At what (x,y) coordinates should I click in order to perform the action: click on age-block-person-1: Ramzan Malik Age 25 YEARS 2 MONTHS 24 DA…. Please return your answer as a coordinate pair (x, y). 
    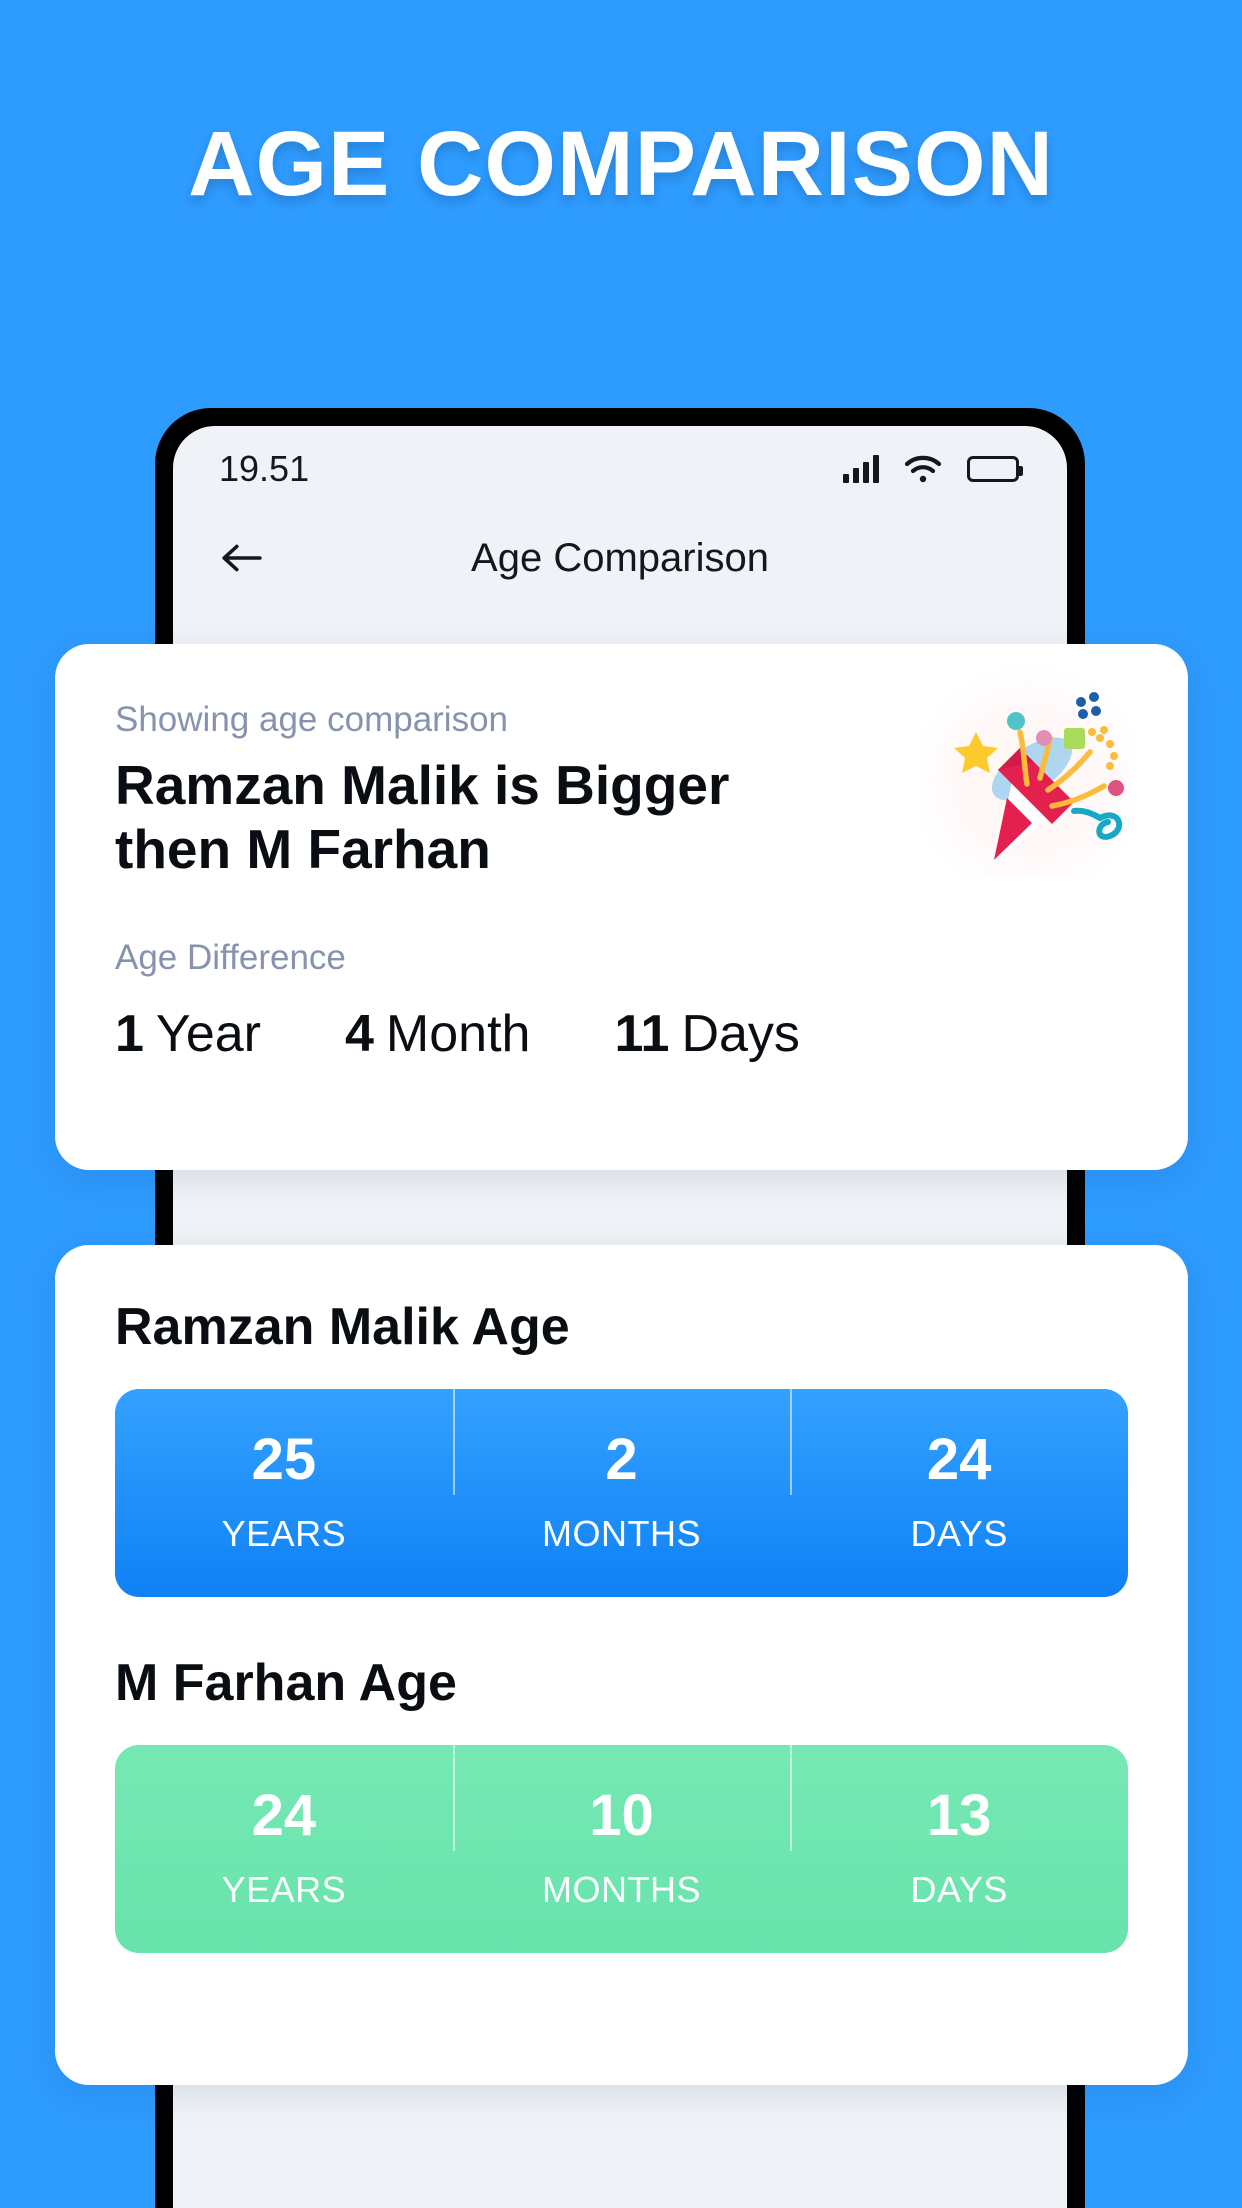
    Looking at the image, I should click on (621, 1447).